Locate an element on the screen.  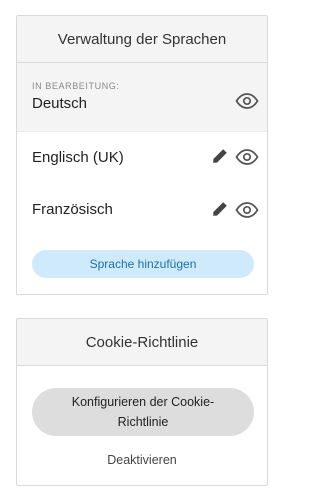
language-panel-title: Verwaltung der Sprachen is located at coordinates (142, 39).